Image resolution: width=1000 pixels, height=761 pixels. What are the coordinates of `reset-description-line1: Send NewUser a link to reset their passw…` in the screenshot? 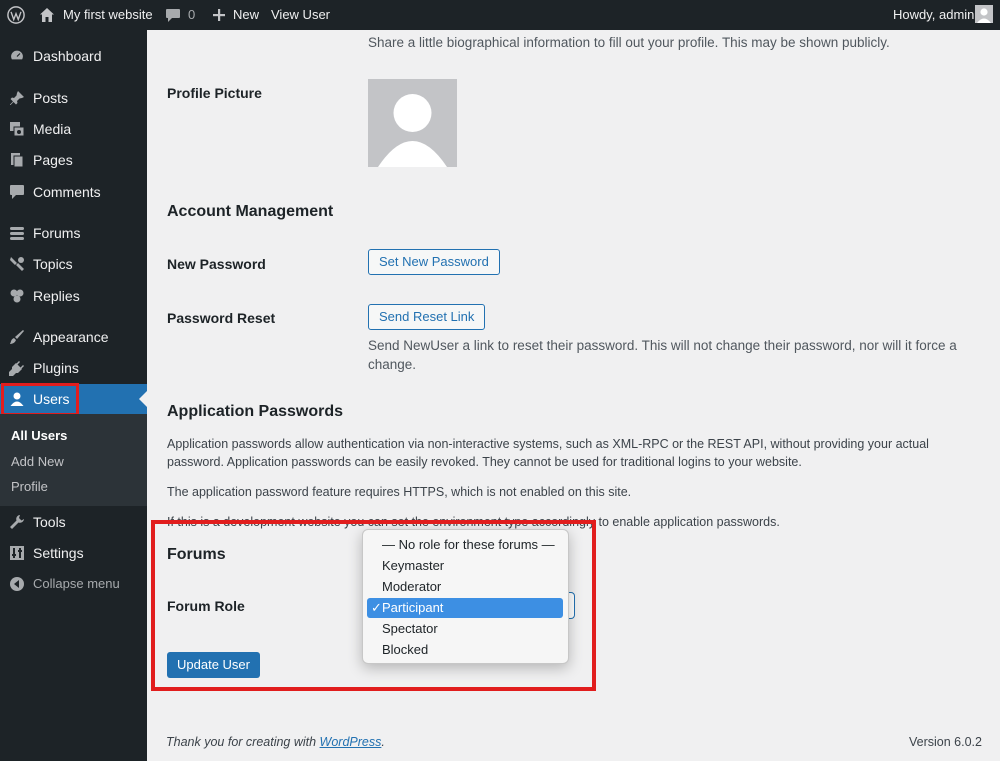 It's located at (662, 345).